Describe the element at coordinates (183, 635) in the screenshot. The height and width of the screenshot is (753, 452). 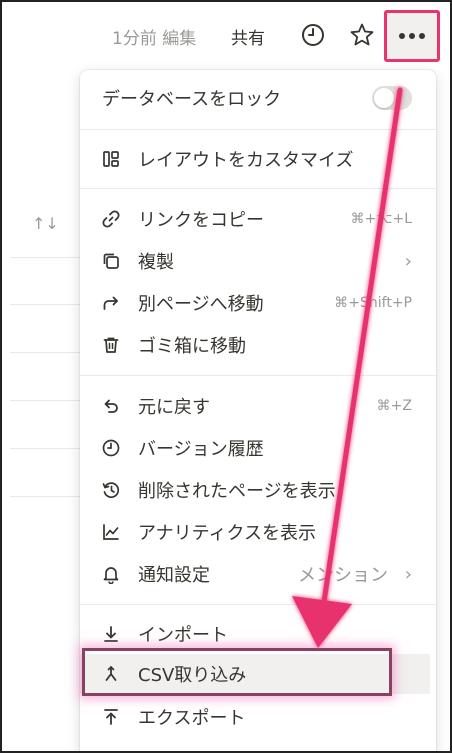
I see `menu-item-label: インポート` at that location.